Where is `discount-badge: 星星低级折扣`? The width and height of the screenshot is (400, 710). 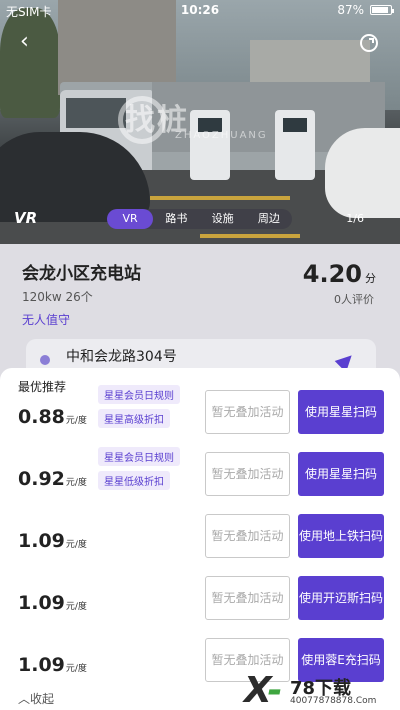
discount-badge: 星星低级折扣 is located at coordinates (134, 480).